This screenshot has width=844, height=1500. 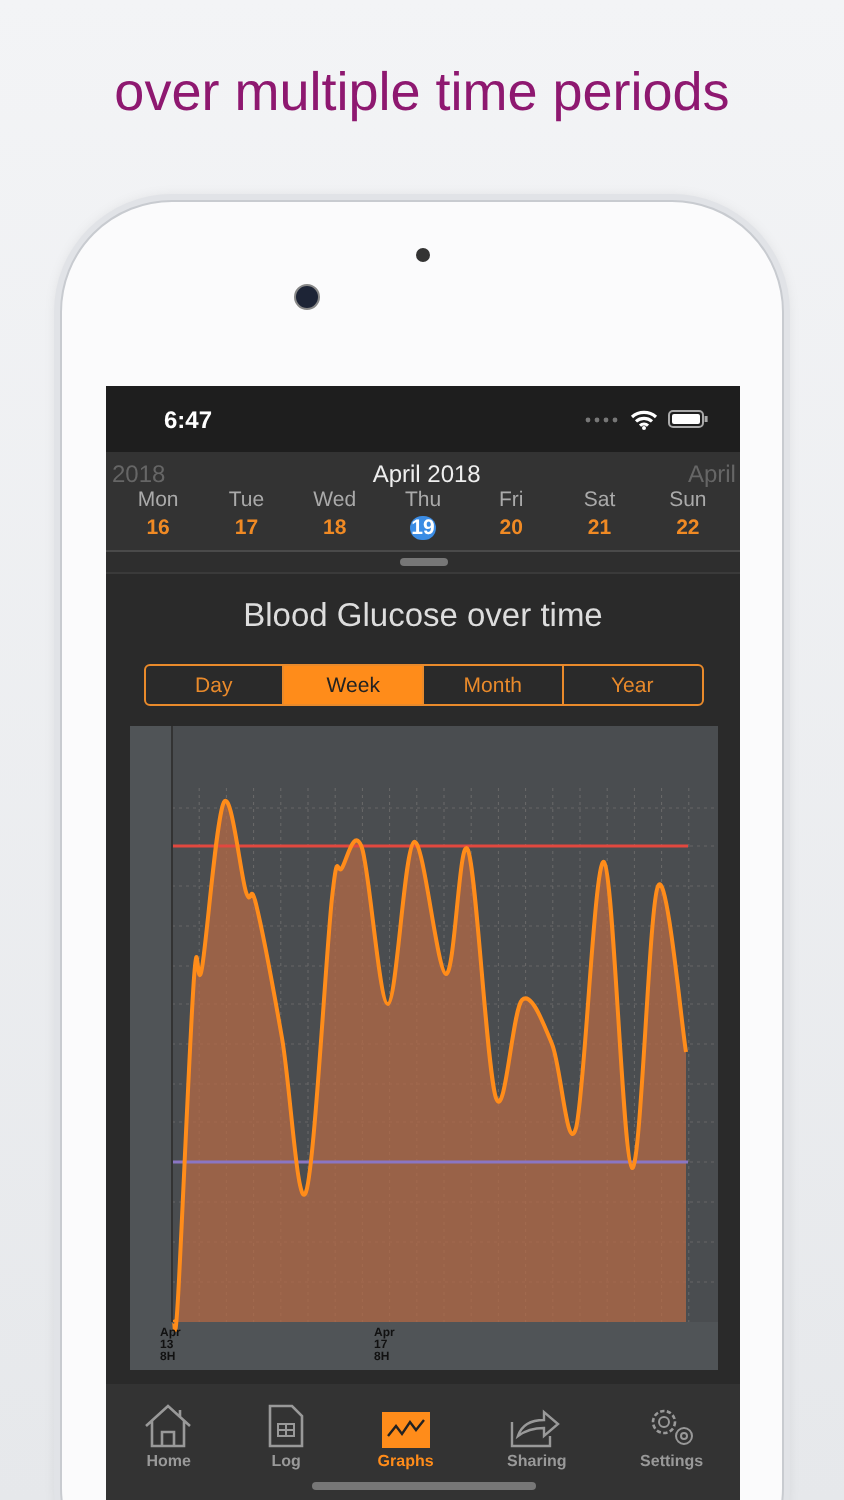 I want to click on tab-item: Sharing, so click(x=537, y=1439).